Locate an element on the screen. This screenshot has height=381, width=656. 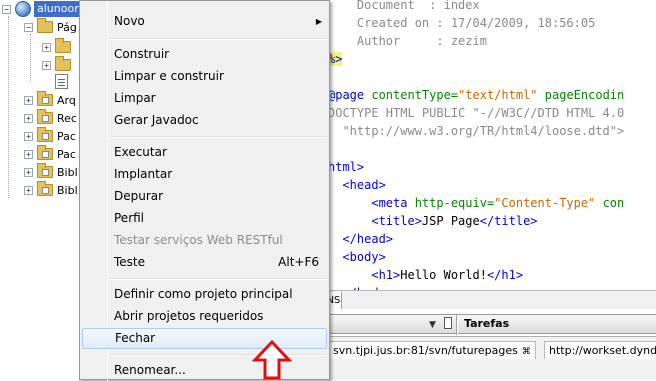
code-token: %> is located at coordinates (335, 59).